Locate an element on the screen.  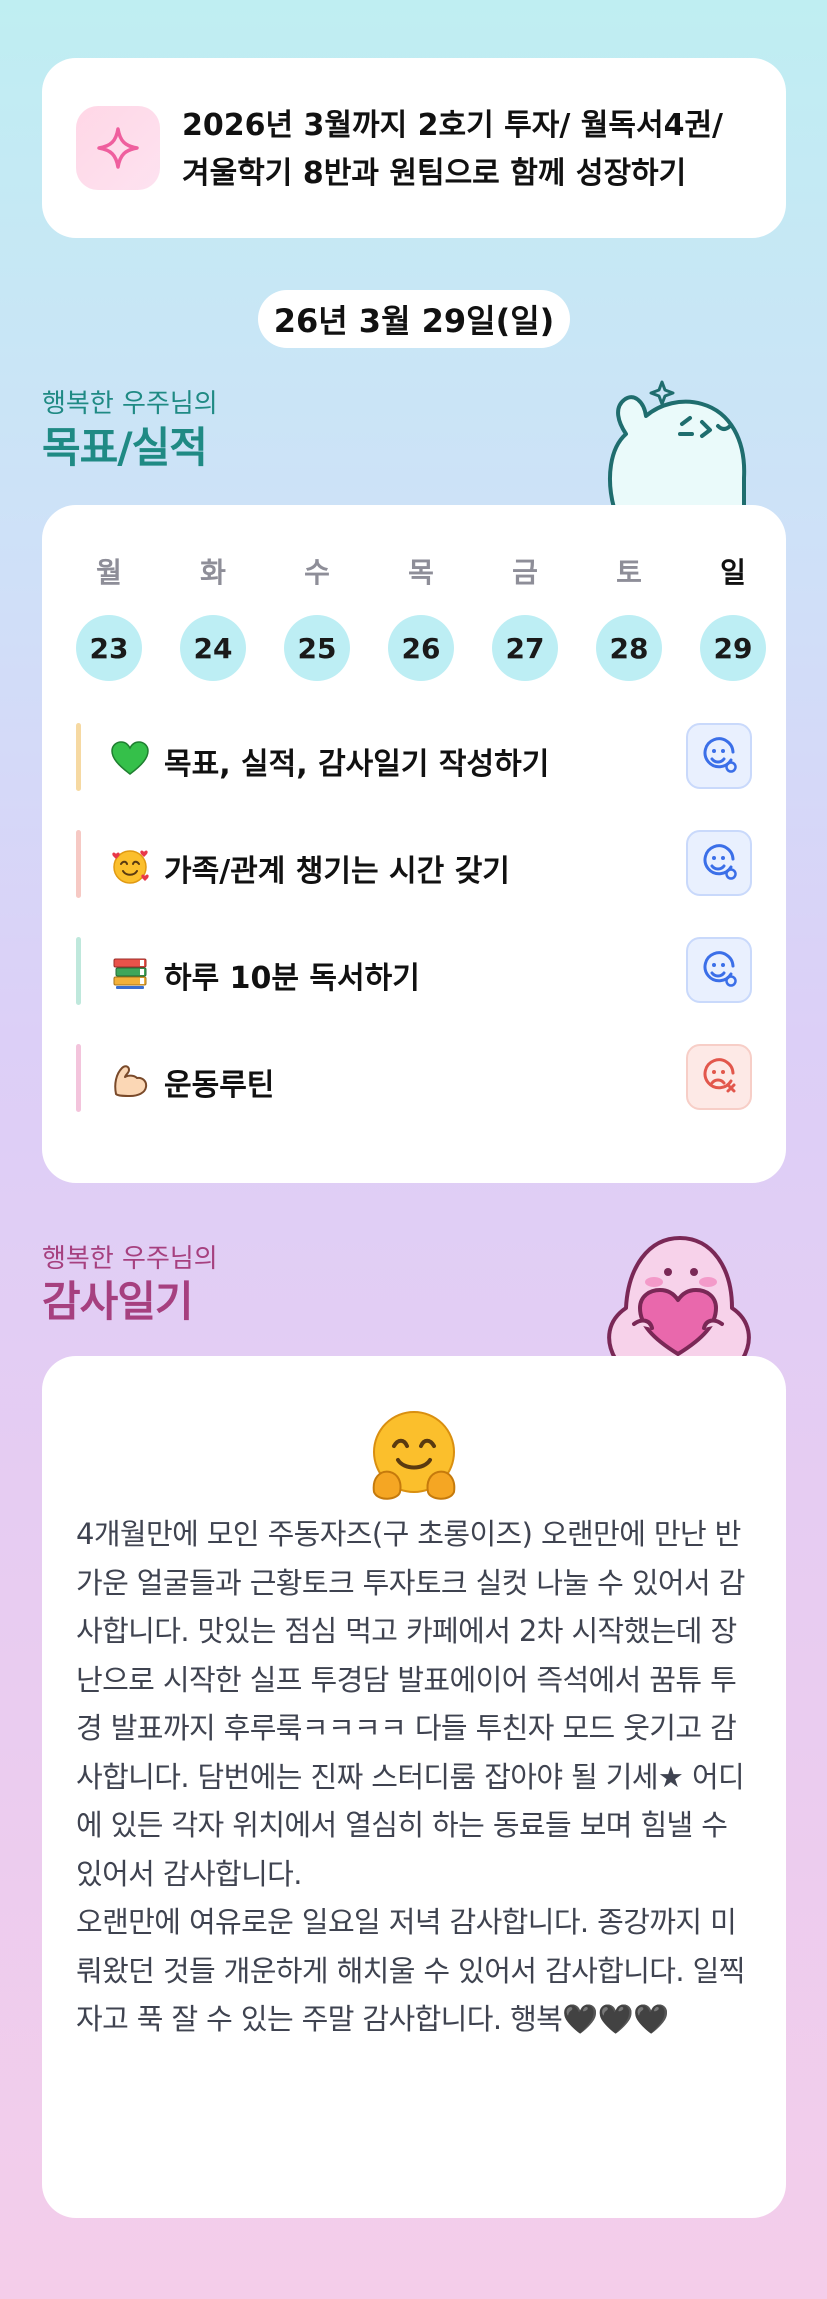
flexed-biceps-icon is located at coordinates (131, 1081).